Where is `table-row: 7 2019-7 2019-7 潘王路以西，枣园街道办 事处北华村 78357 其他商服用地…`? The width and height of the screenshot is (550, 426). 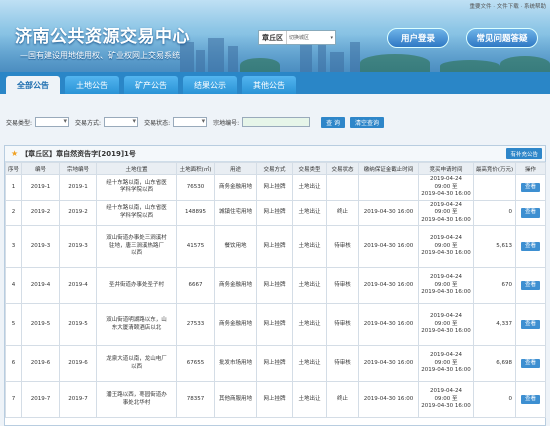 table-row: 7 2019-7 2019-7 潘王路以西，枣园街道办 事处北华村 78357 其他商服用地… is located at coordinates (275, 399).